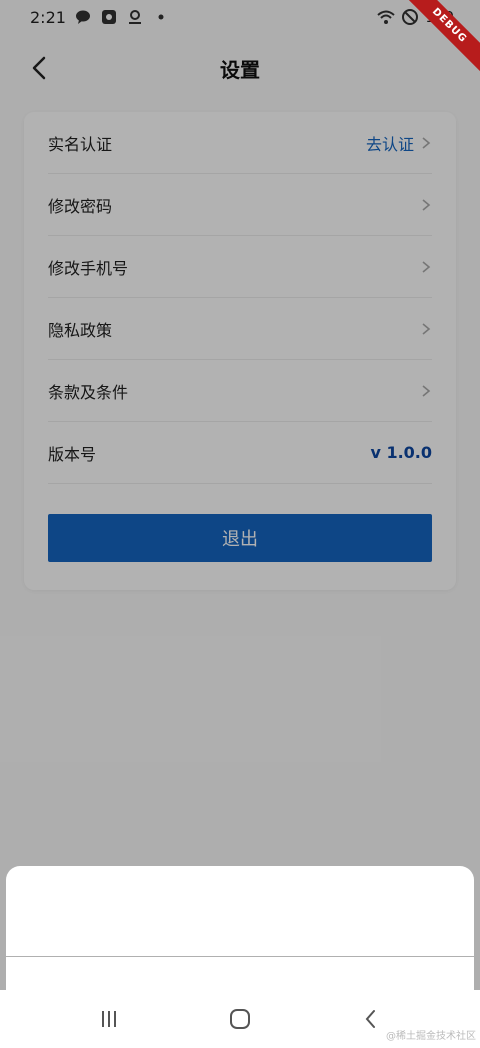 The width and height of the screenshot is (480, 1048). I want to click on watermark: @稀土掘金技术社区, so click(431, 1036).